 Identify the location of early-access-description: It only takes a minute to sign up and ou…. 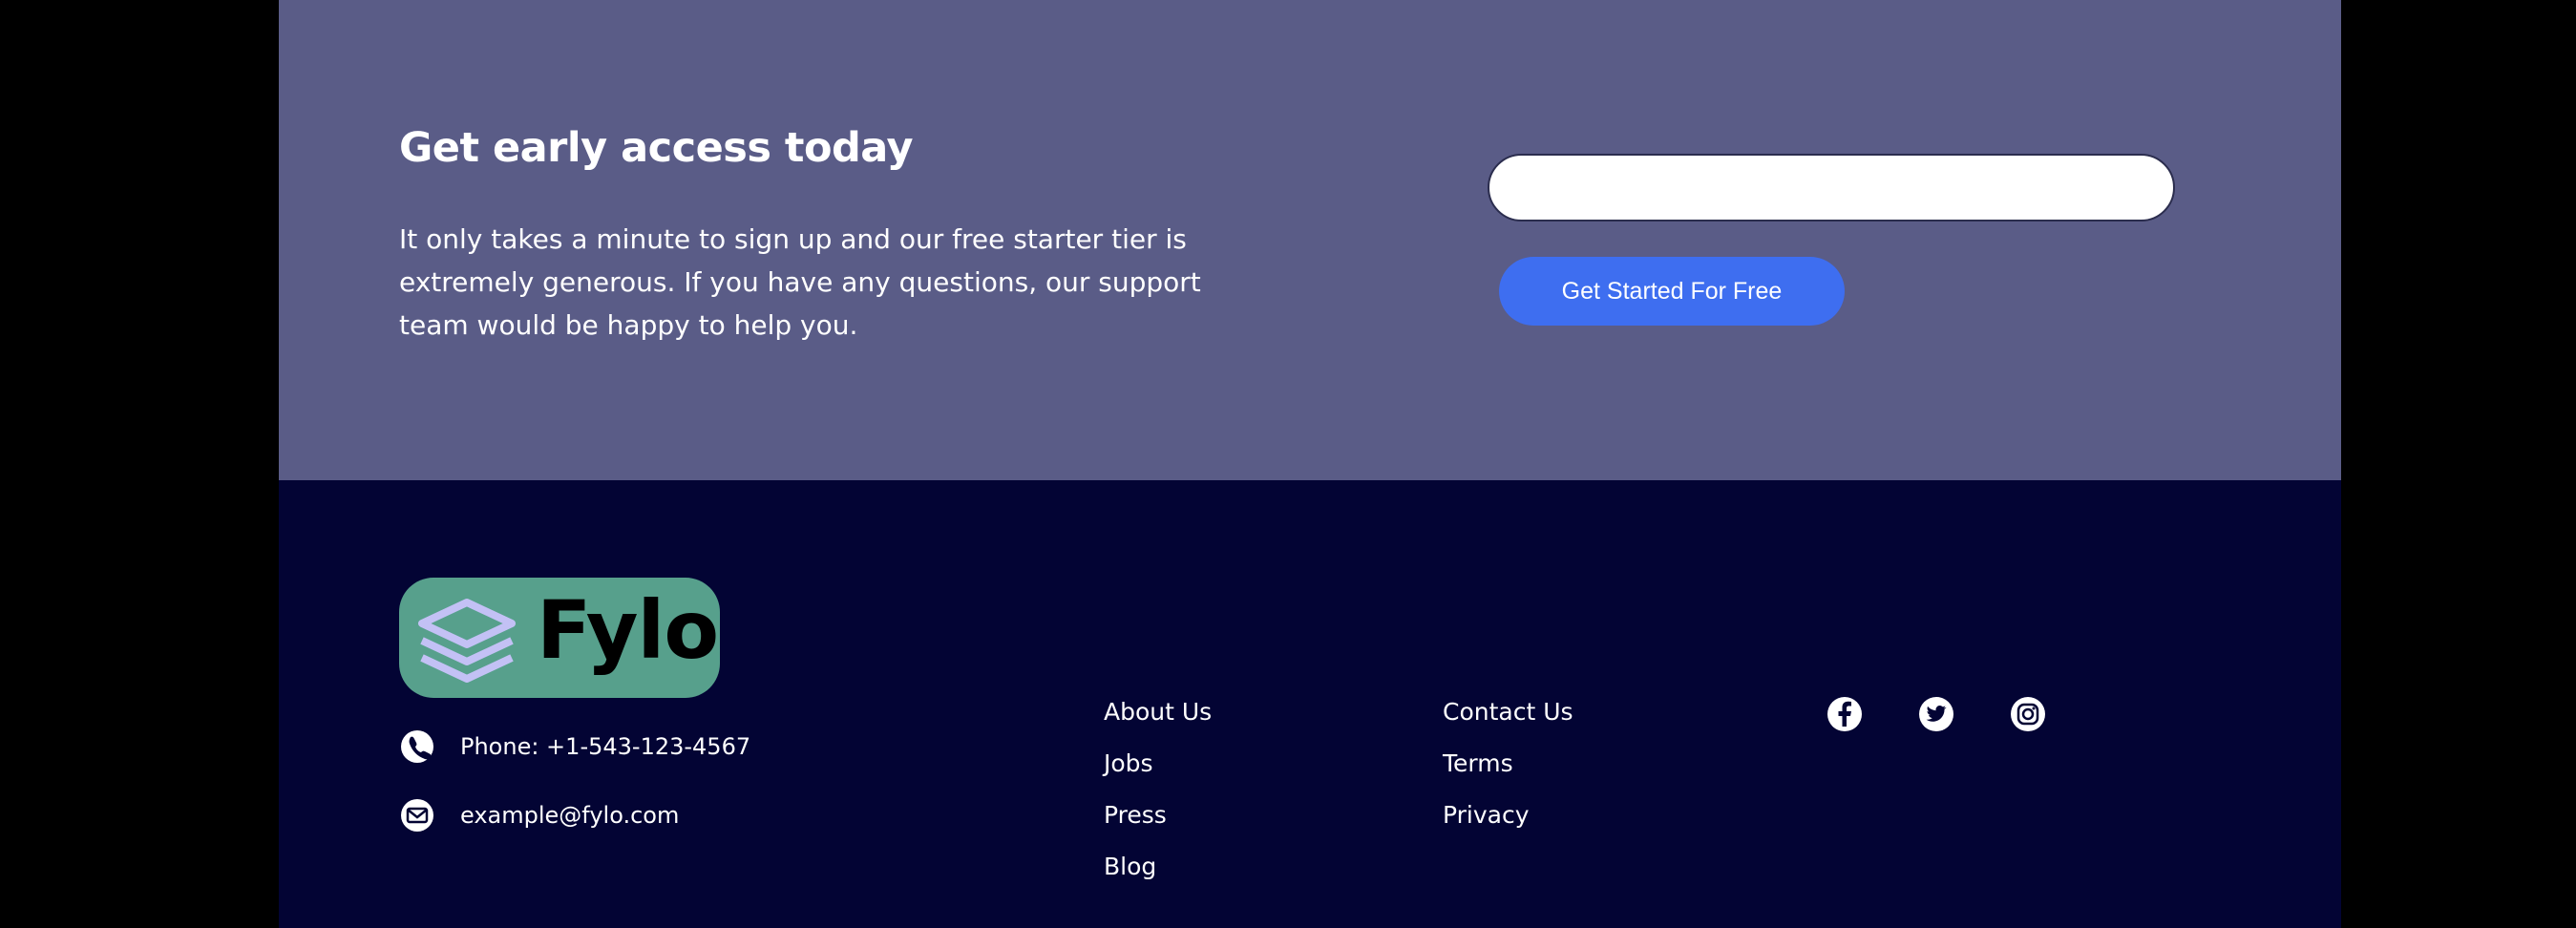
(800, 282).